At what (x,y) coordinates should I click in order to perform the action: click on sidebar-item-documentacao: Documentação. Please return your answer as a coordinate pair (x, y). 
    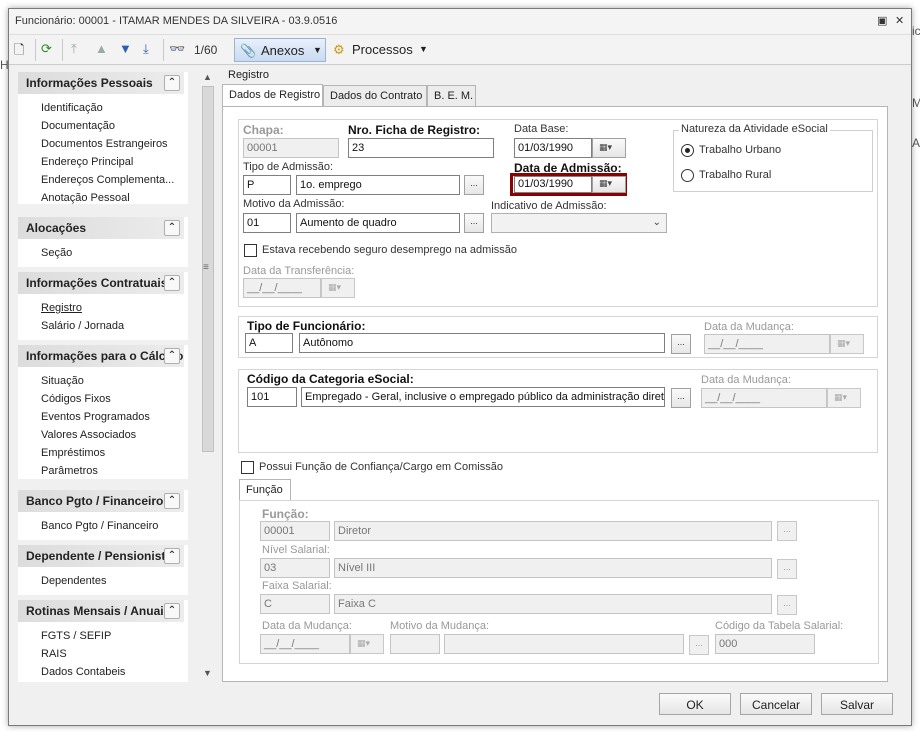
    Looking at the image, I should click on (78, 126).